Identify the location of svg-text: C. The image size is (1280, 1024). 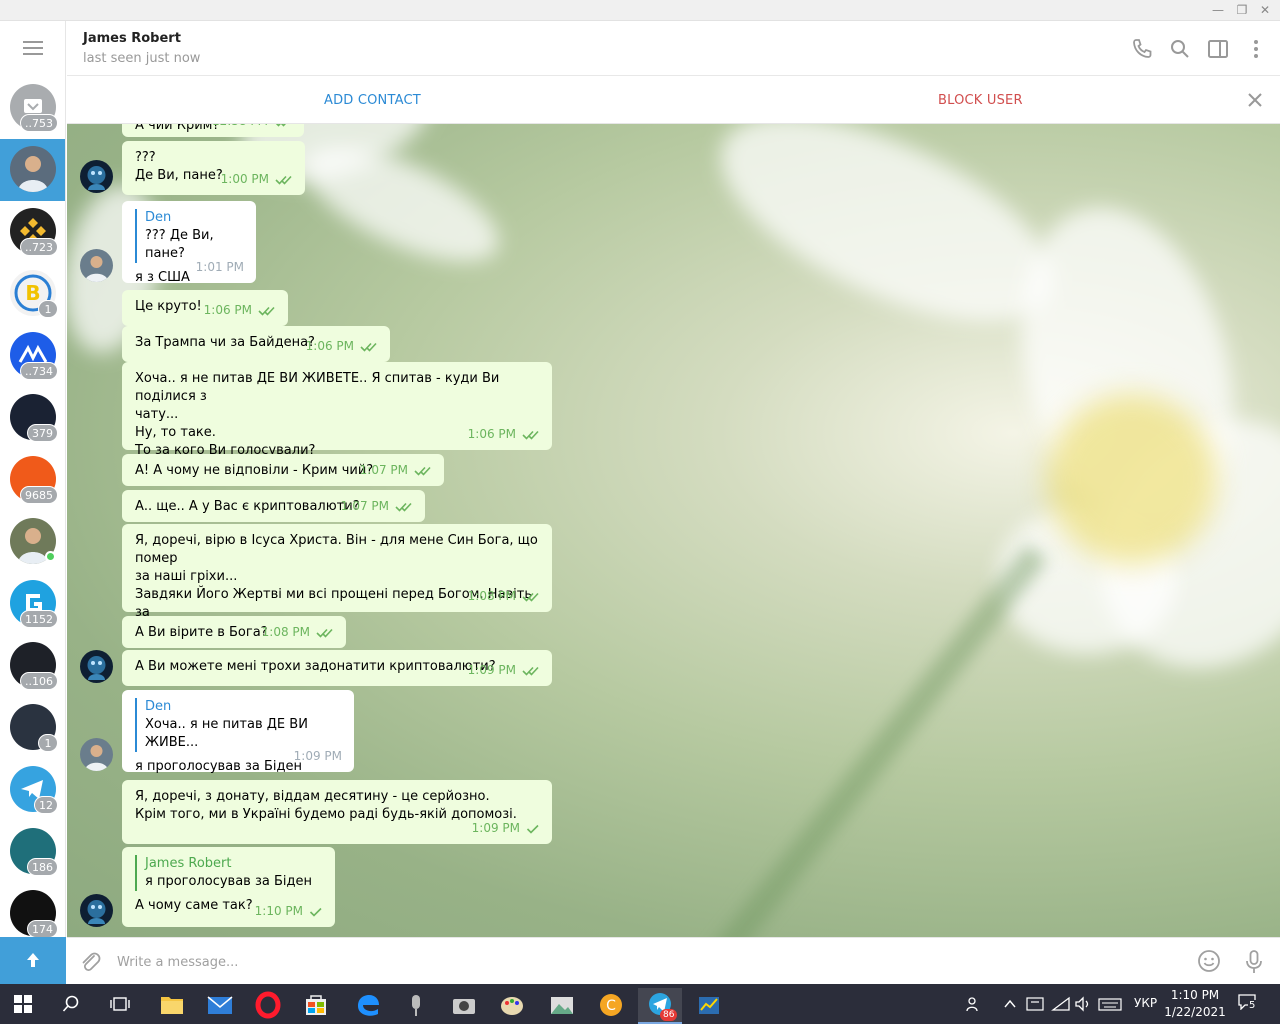
(611, 1006).